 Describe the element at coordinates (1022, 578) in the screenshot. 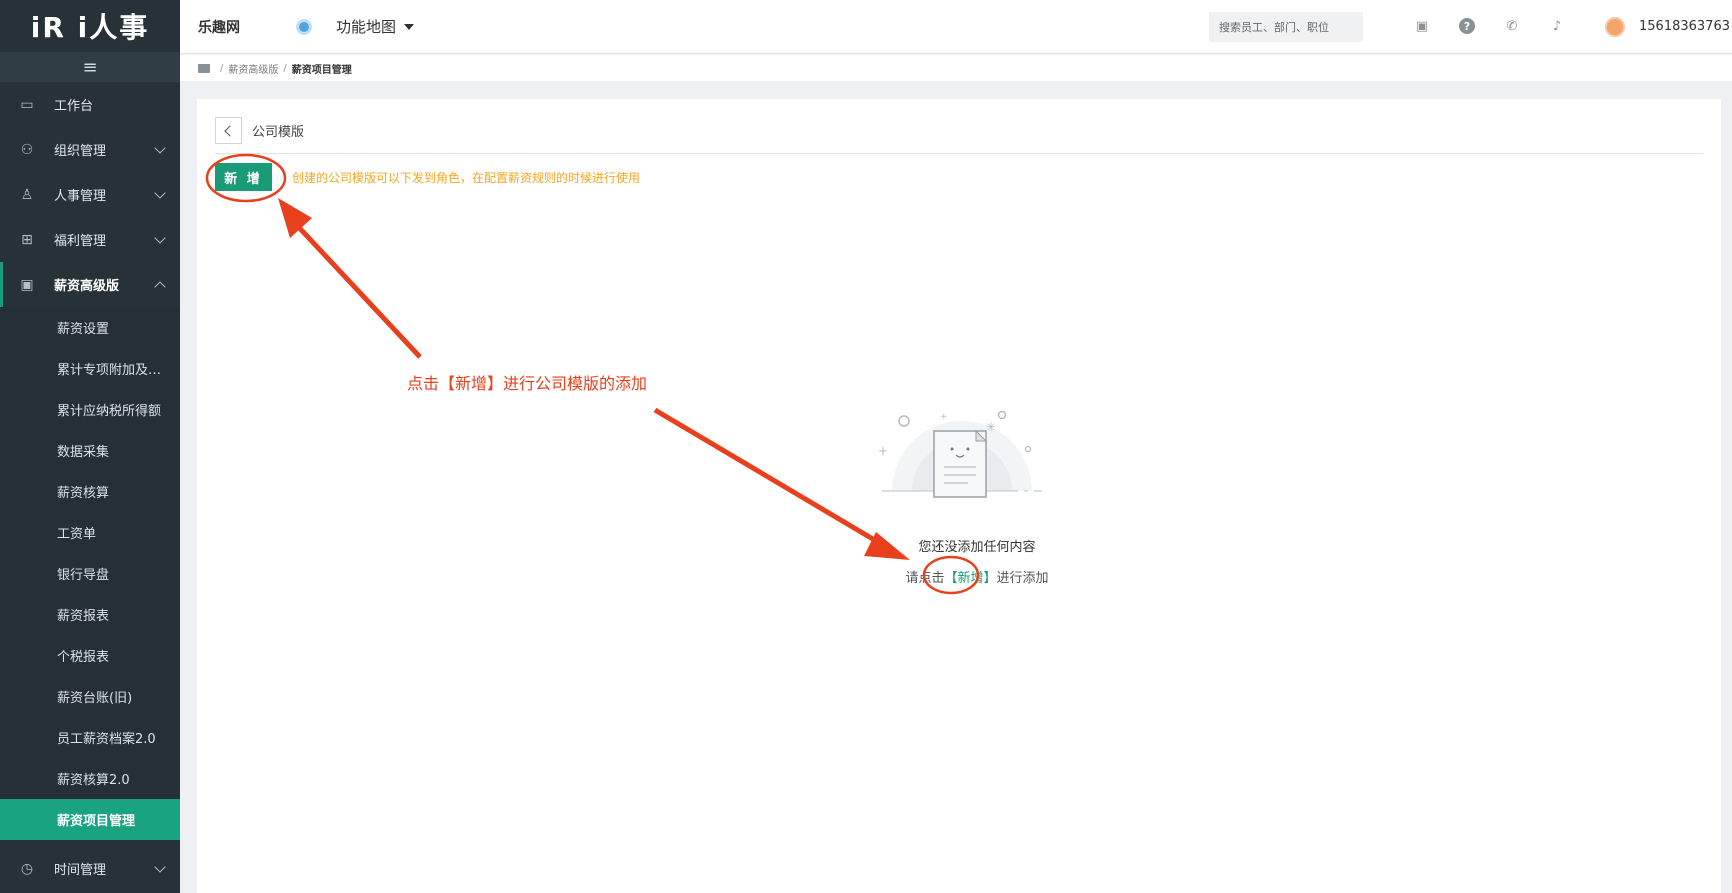

I see `empty-sub-suffix: 进行添加` at that location.